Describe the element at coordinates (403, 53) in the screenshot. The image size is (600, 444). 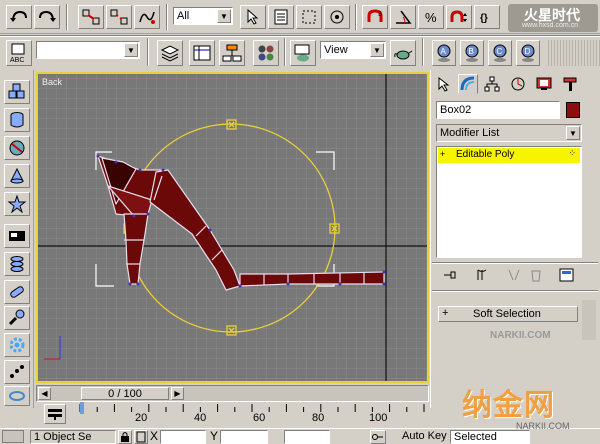
I see `quick-render-button` at that location.